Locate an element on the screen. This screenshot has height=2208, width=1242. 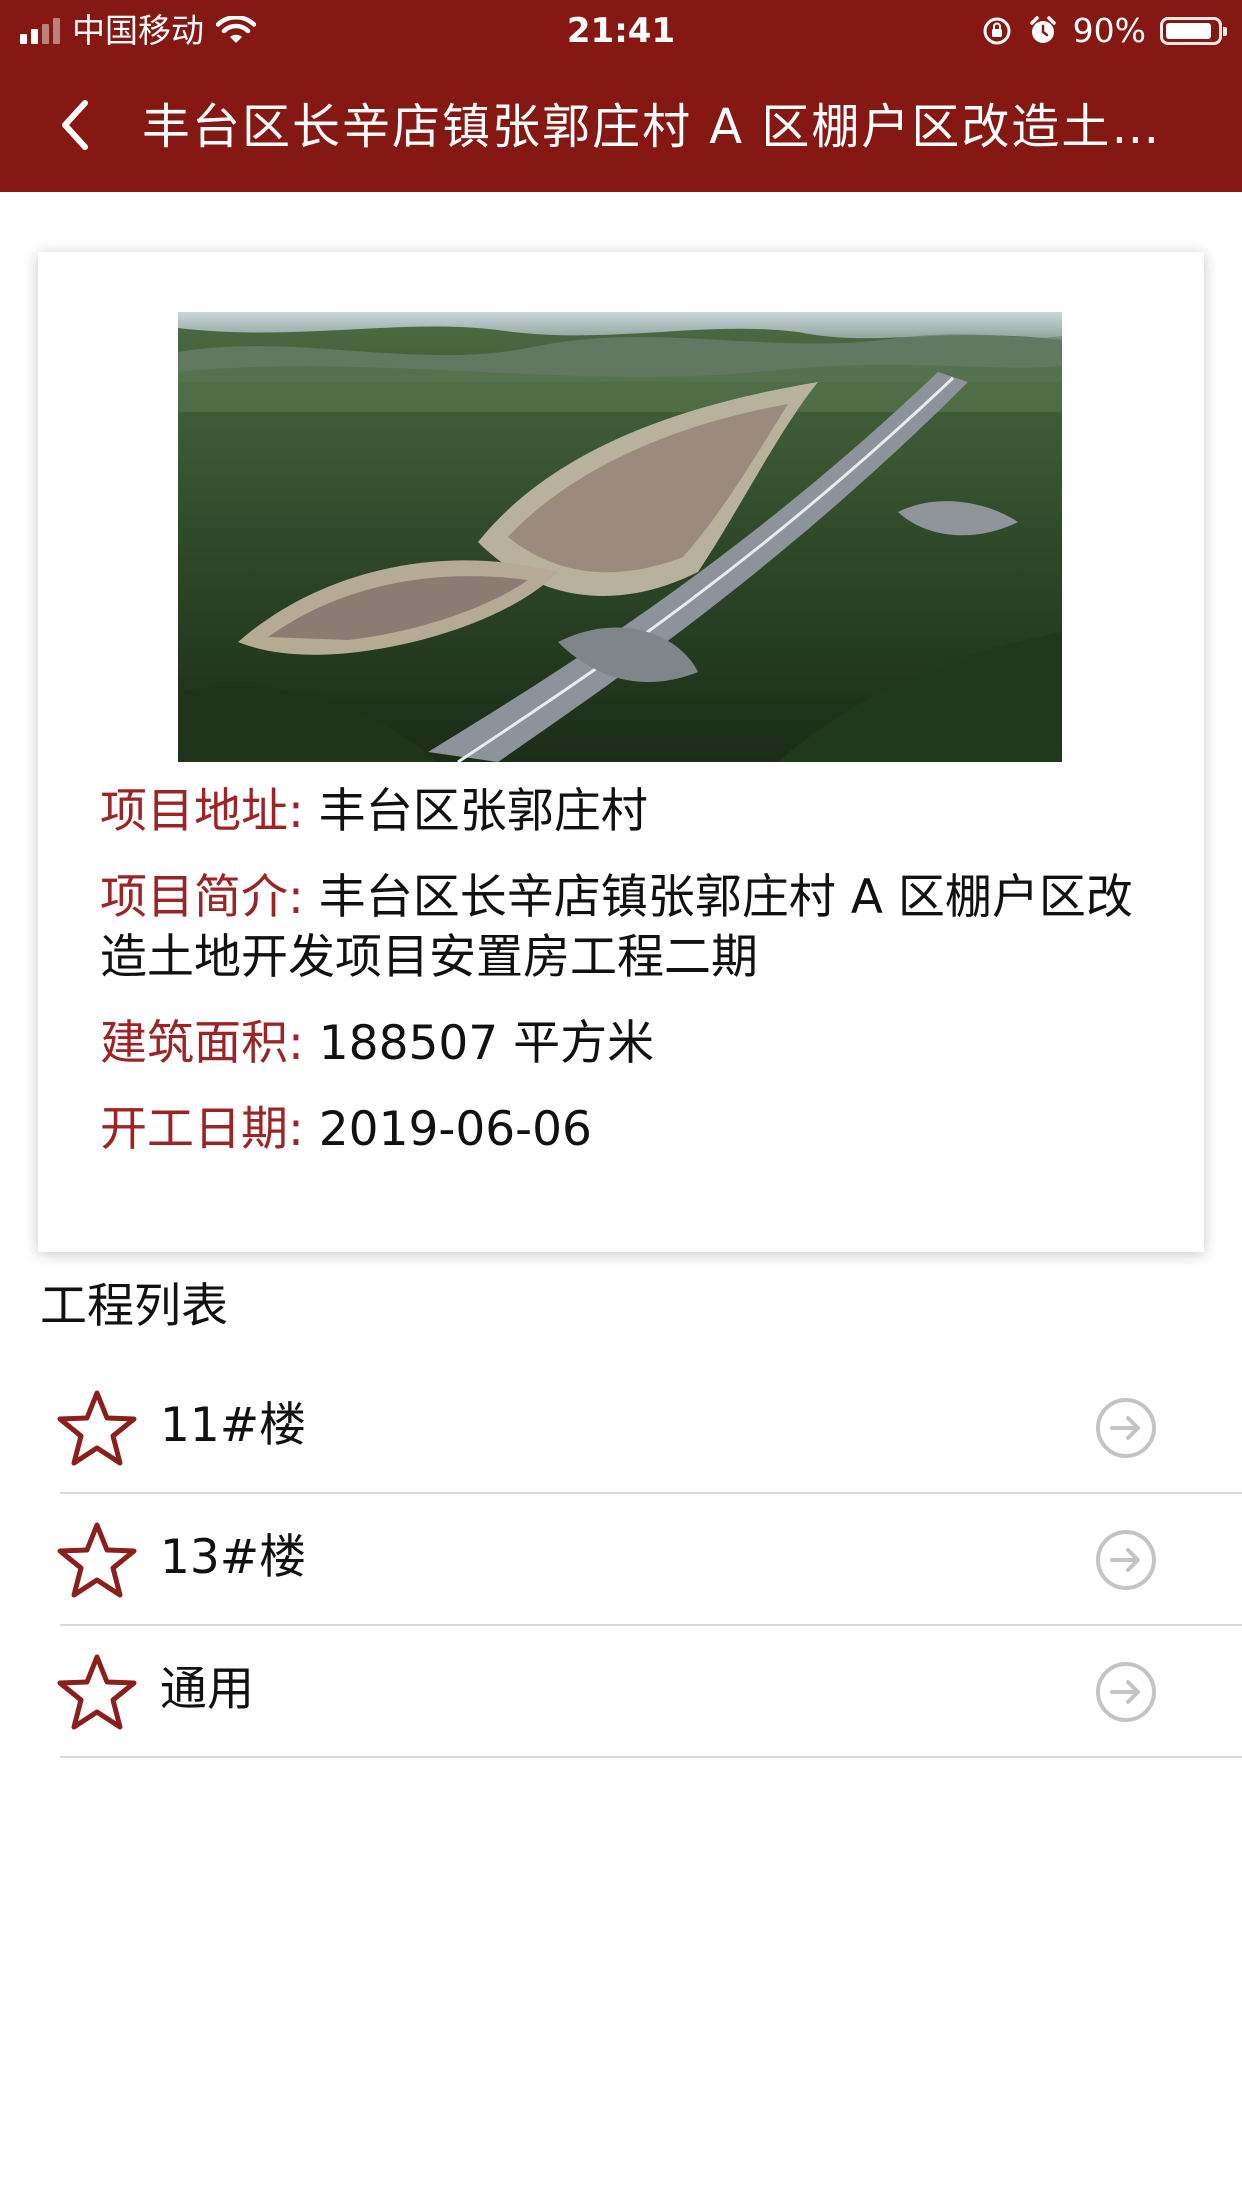
list-item-label: 11#楼 is located at coordinates (233, 1425).